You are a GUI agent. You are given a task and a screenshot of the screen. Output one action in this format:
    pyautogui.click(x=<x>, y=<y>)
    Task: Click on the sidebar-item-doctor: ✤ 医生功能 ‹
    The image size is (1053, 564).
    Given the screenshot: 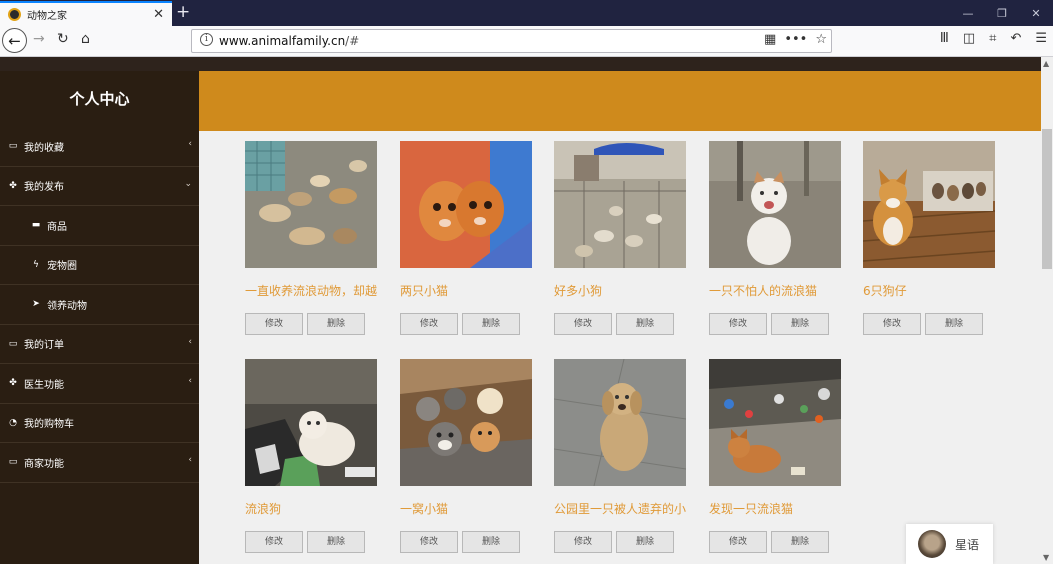 What is the action you would take?
    pyautogui.click(x=99, y=384)
    